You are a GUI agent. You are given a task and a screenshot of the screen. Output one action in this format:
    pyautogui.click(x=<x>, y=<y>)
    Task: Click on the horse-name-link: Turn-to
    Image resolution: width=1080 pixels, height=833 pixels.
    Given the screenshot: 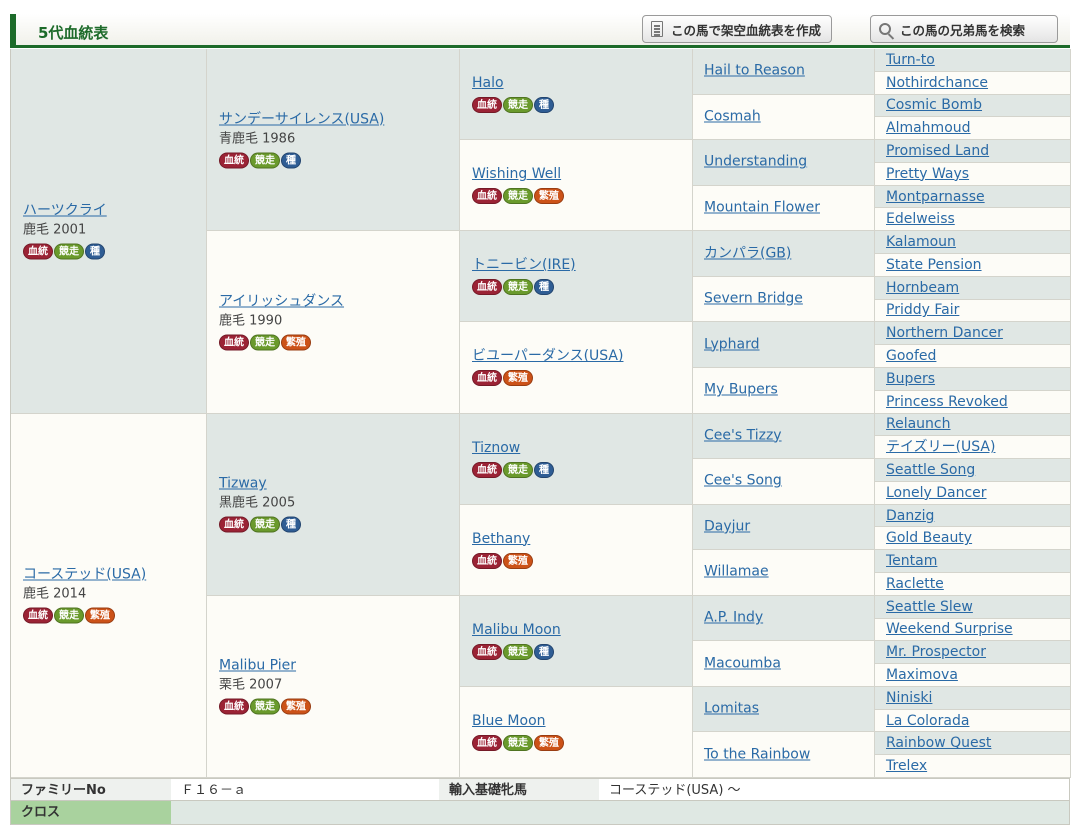 What is the action you would take?
    pyautogui.click(x=976, y=60)
    